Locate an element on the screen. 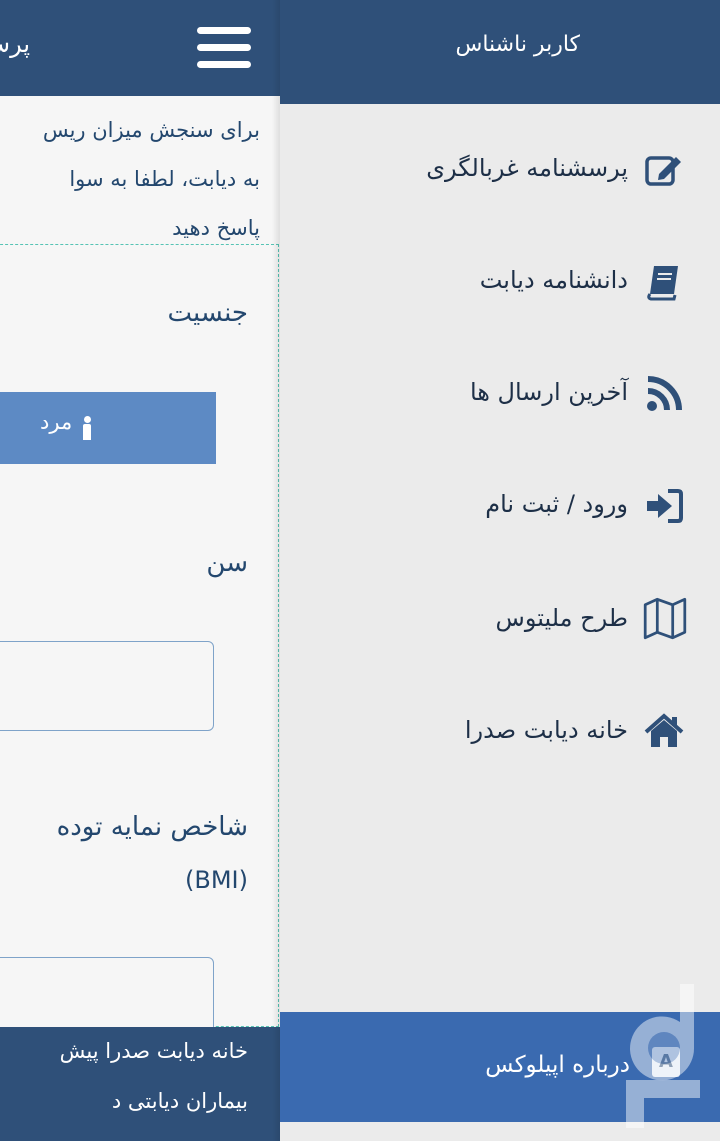 The height and width of the screenshot is (1141, 720). username: کاربر ناشناس is located at coordinates (517, 44).